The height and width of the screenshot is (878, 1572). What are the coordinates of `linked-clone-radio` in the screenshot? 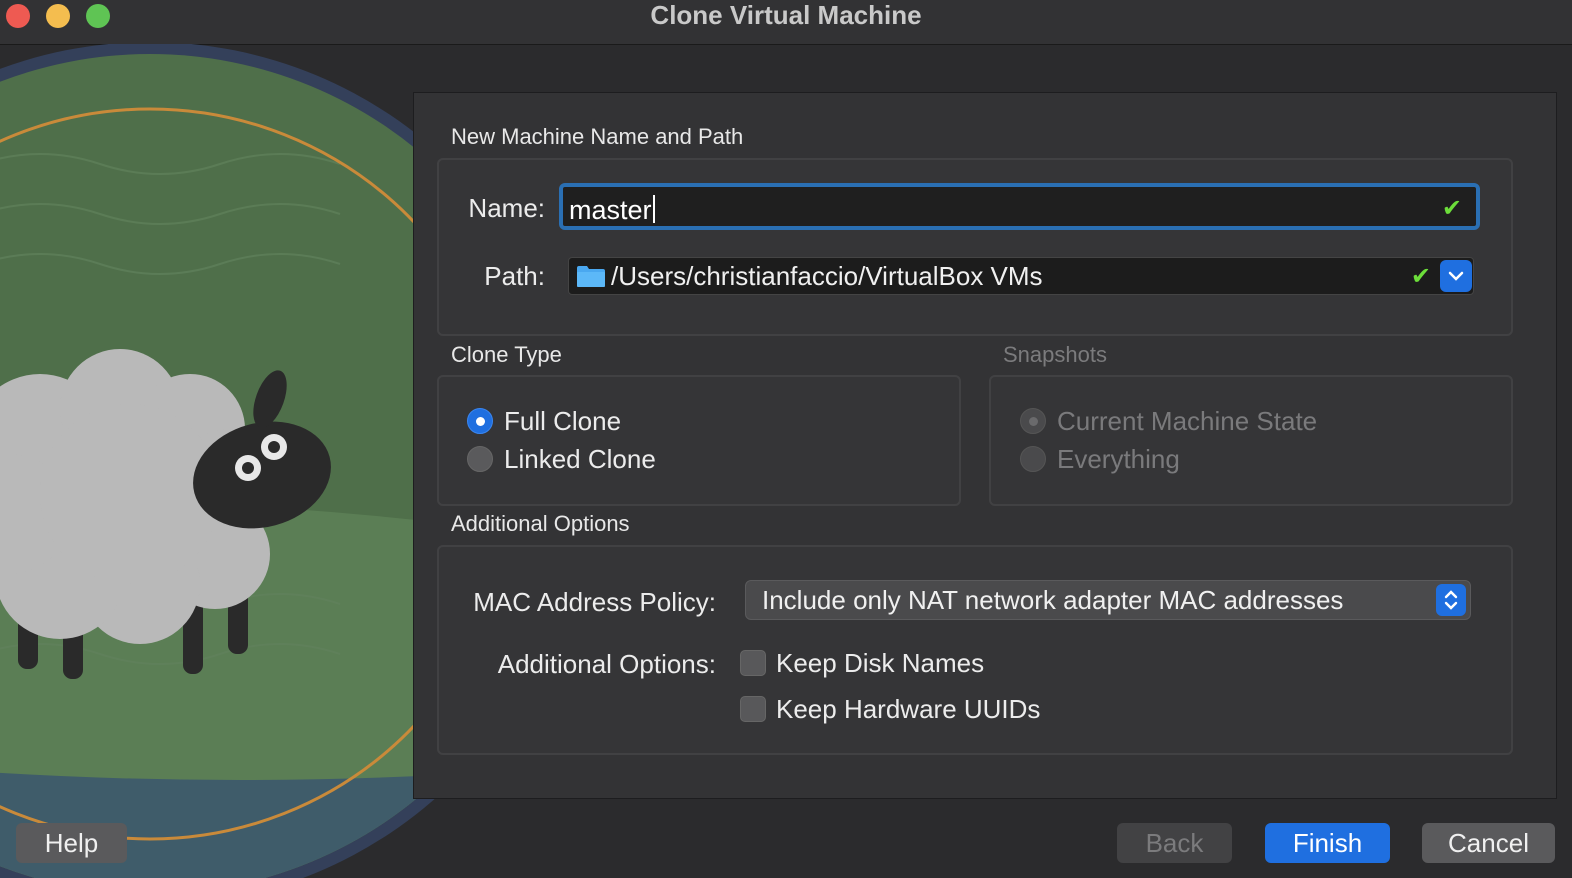 It's located at (480, 459).